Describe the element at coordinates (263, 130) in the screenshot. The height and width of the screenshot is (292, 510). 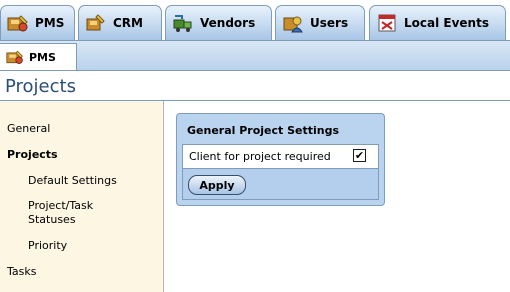
I see `panel-title: General Project Settings` at that location.